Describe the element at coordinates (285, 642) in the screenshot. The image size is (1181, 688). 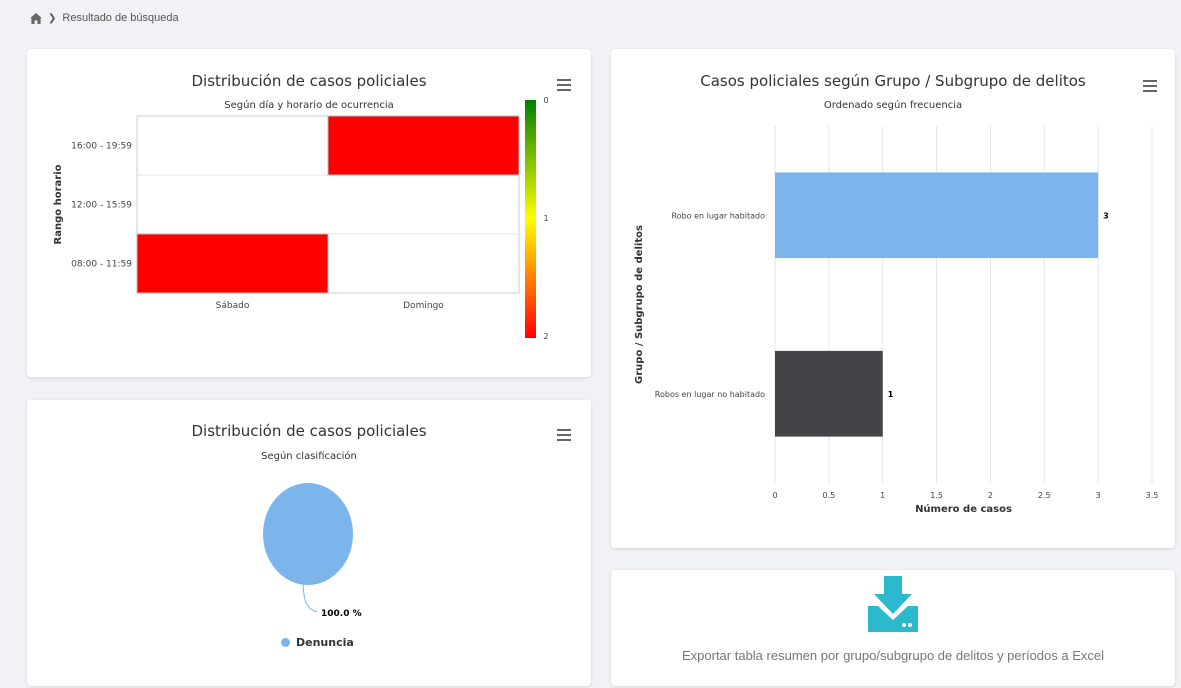
I see `legend-dot` at that location.